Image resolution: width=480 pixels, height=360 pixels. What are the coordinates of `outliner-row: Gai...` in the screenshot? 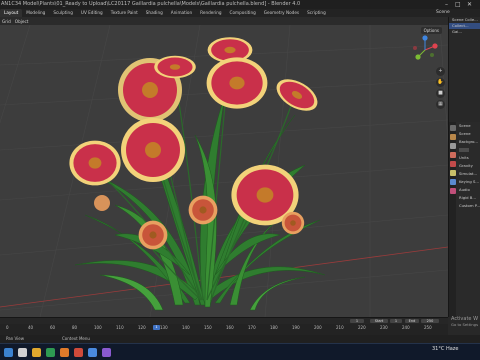 It's located at (464, 32).